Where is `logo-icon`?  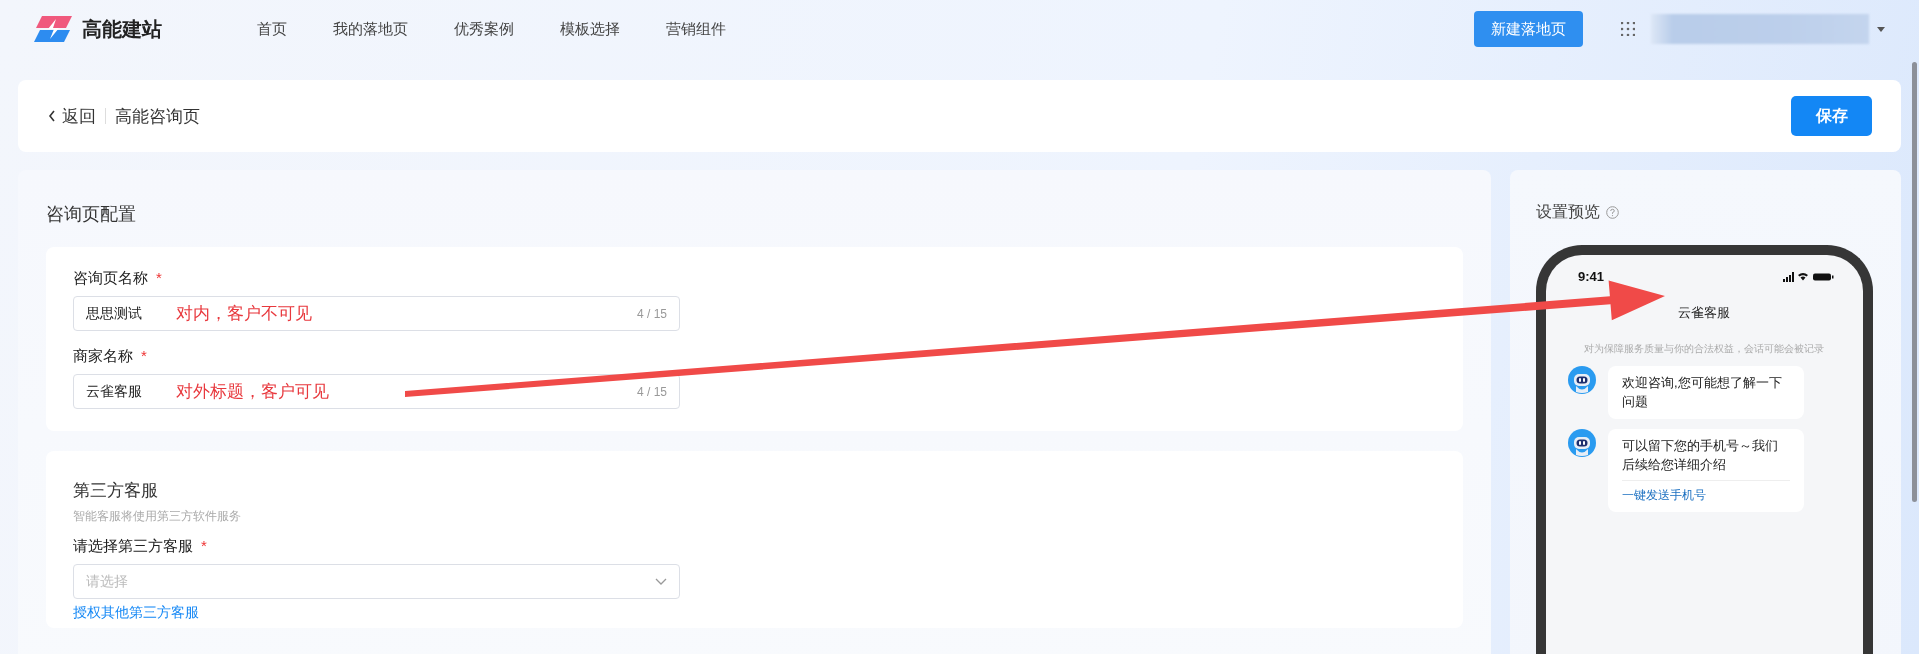 logo-icon is located at coordinates (53, 29).